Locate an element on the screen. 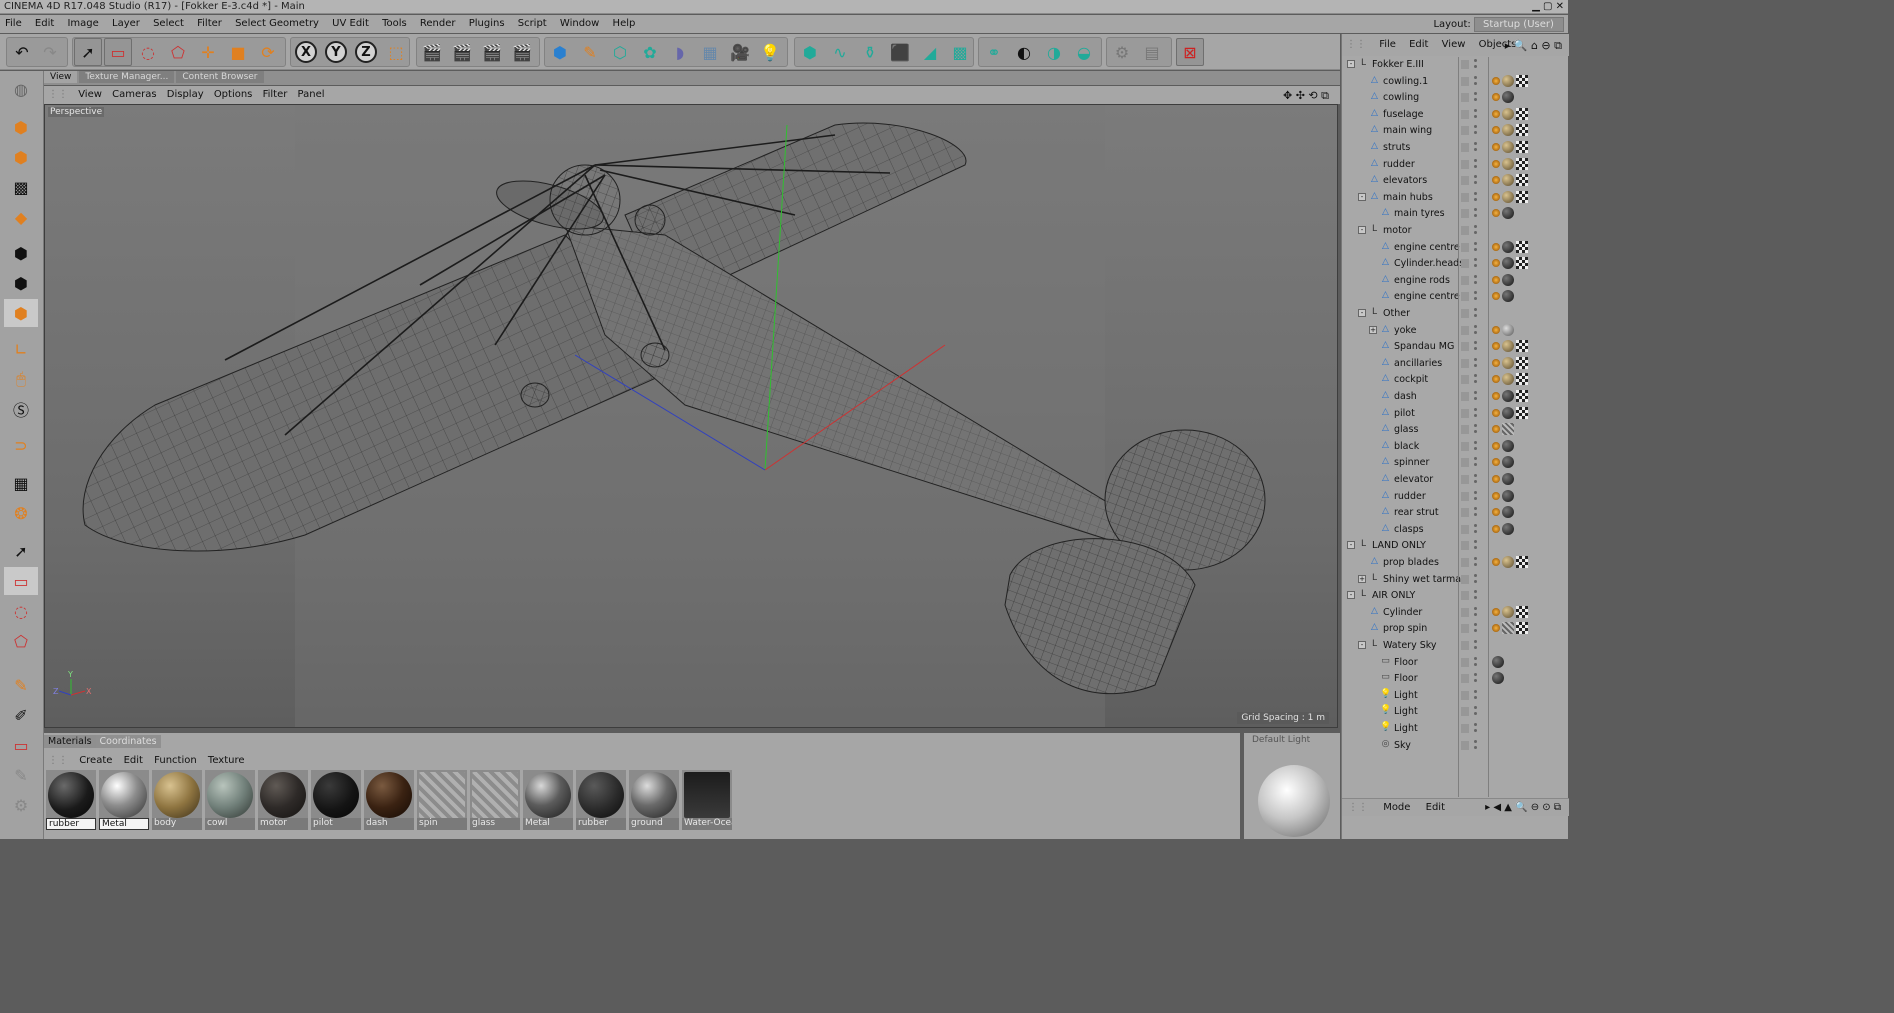 The height and width of the screenshot is (1013, 1894). material-swatch: spin is located at coordinates (442, 800).